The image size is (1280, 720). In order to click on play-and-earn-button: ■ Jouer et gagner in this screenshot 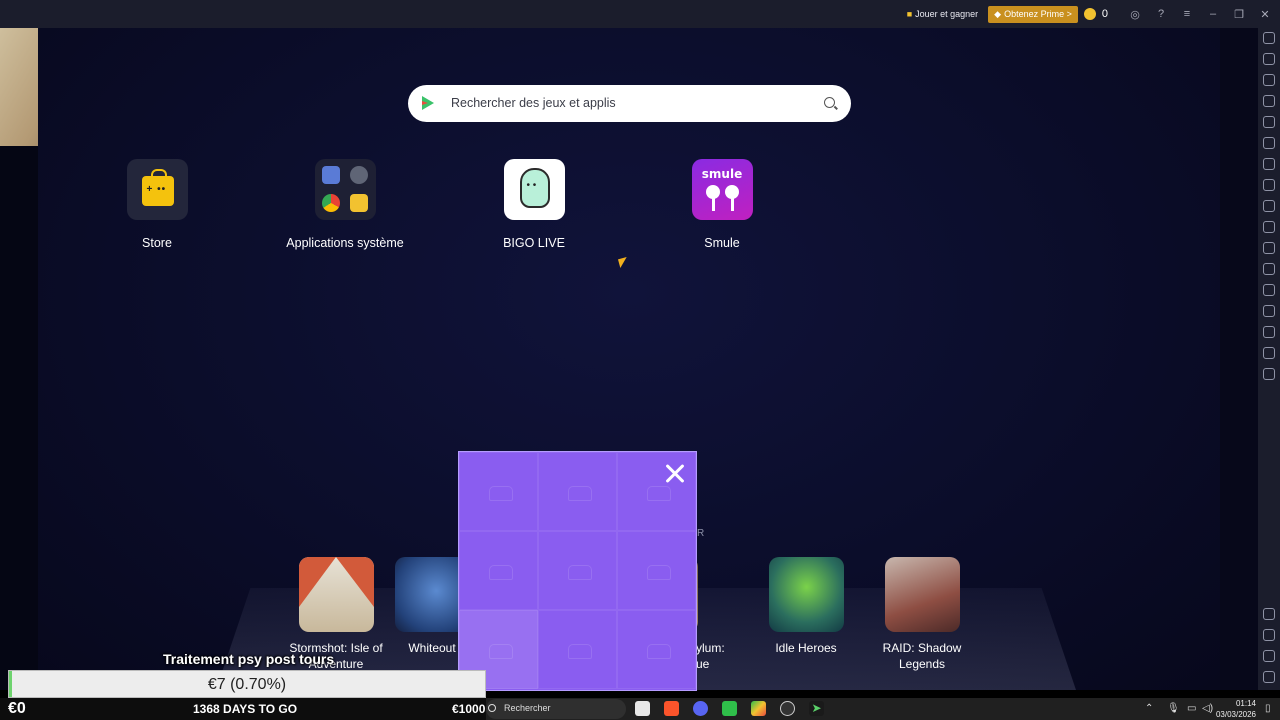, I will do `click(942, 14)`.